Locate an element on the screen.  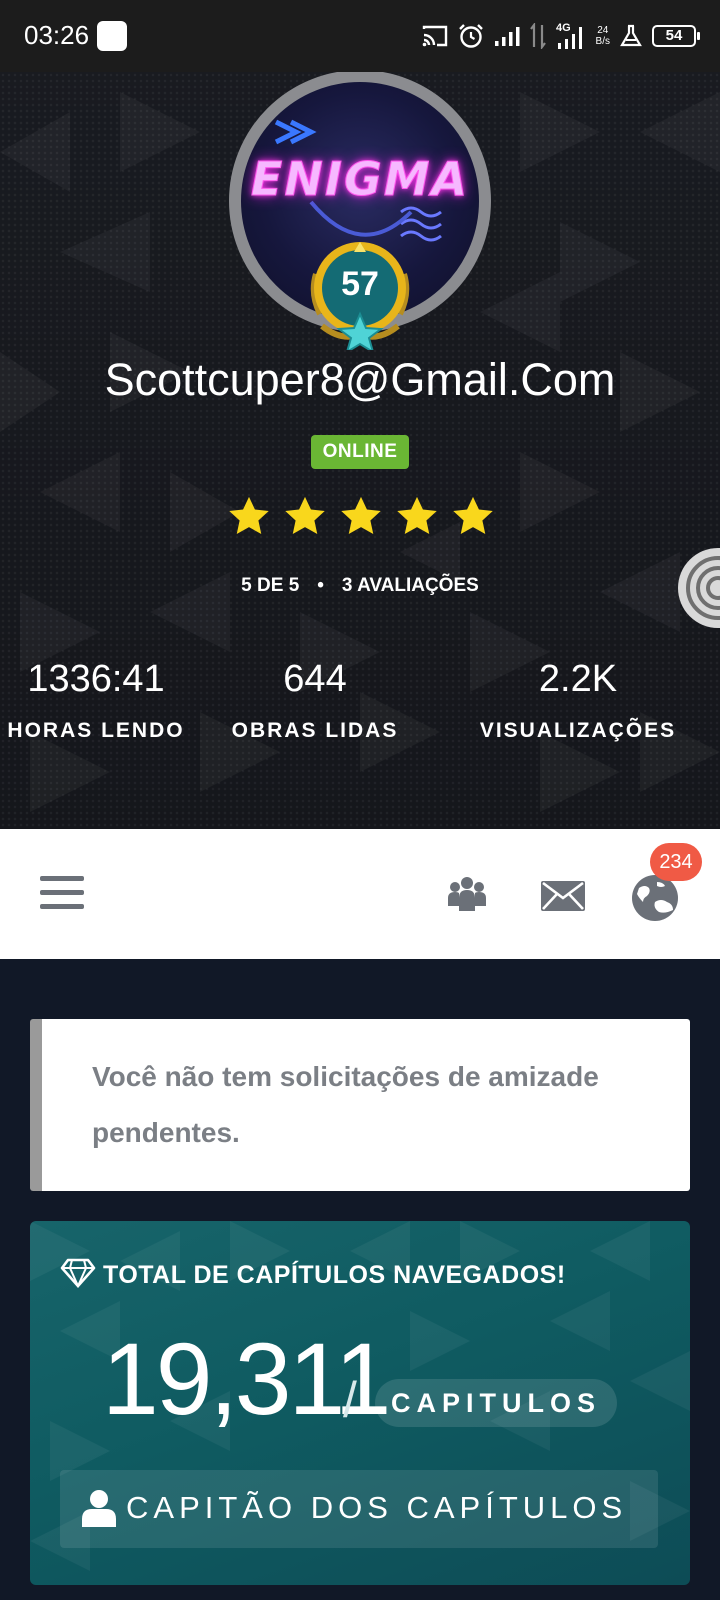
flask-icon is located at coordinates (631, 35).